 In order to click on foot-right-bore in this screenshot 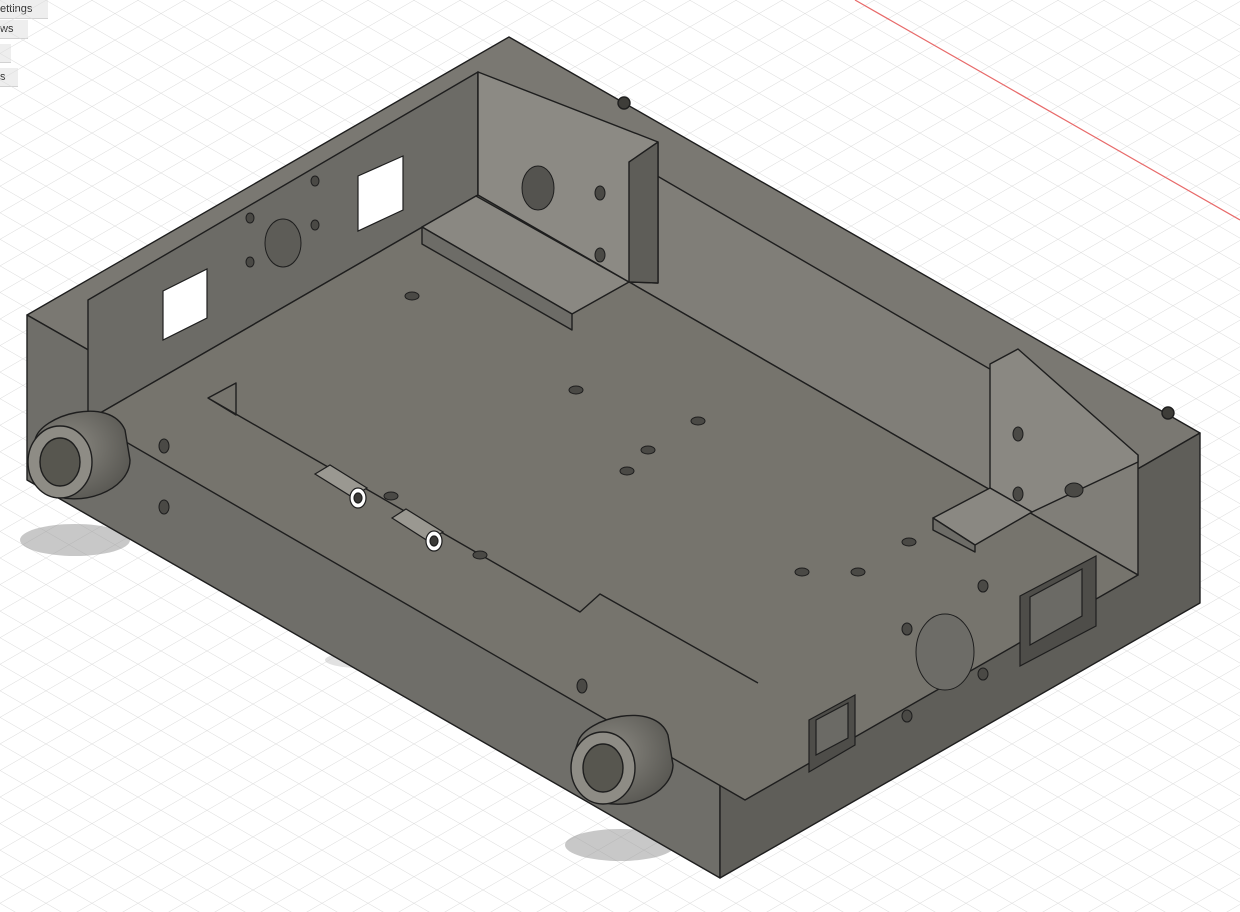, I will do `click(603, 768)`.